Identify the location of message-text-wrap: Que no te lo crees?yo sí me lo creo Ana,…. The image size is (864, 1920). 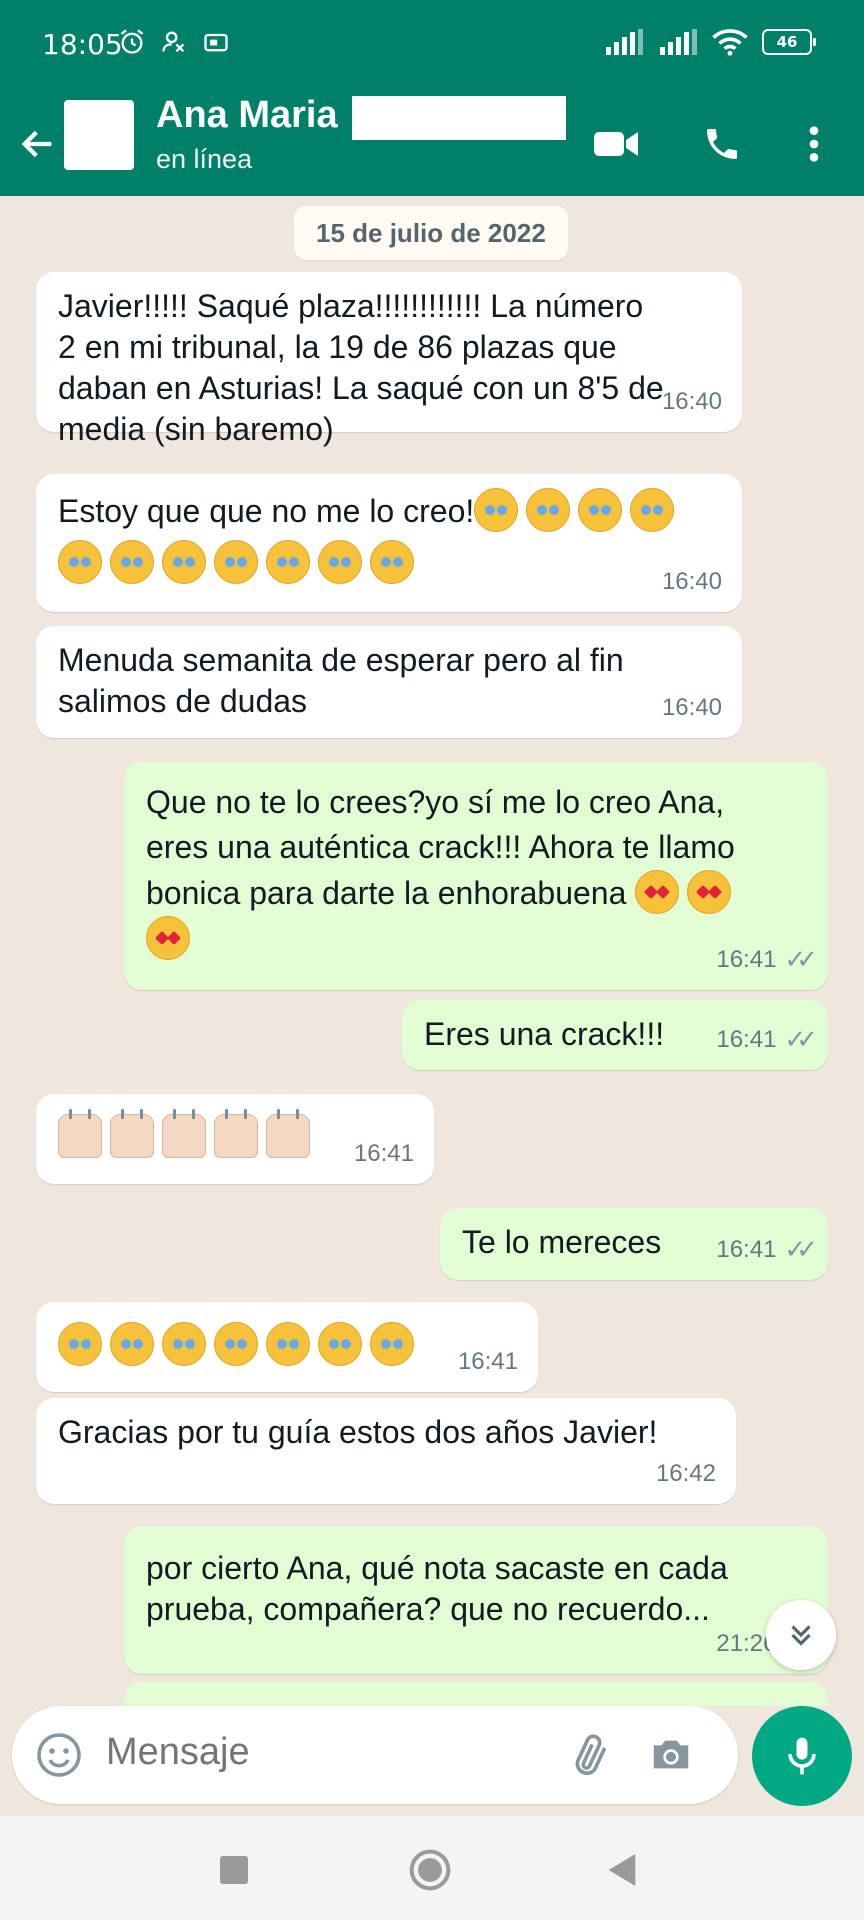
(477, 871).